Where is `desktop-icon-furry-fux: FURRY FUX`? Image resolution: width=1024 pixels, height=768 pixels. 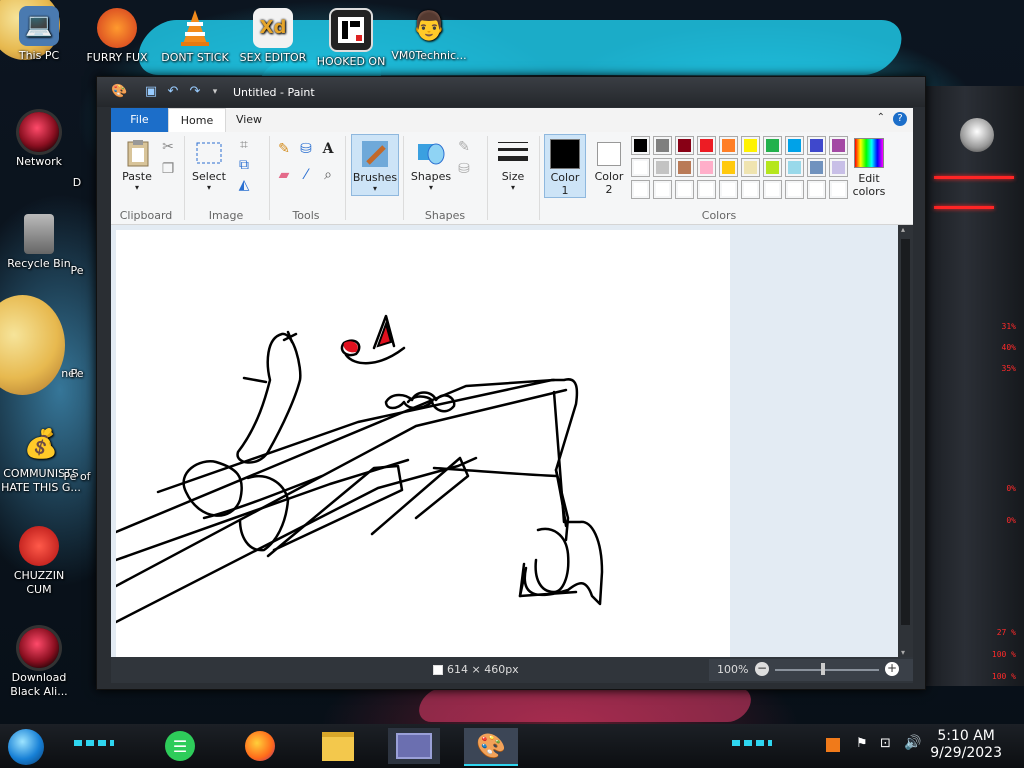 desktop-icon-furry-fux: FURRY FUX is located at coordinates (117, 36).